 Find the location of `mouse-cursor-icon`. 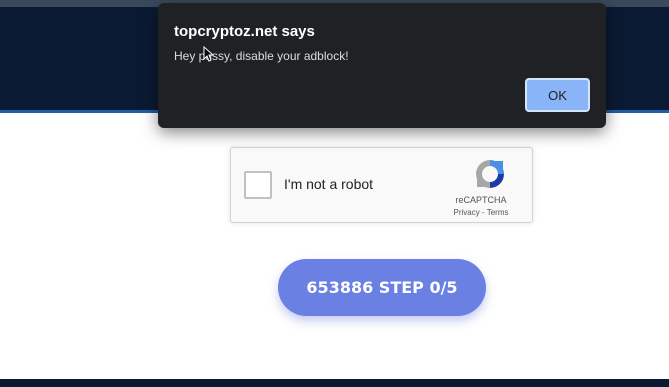

mouse-cursor-icon is located at coordinates (208, 54).